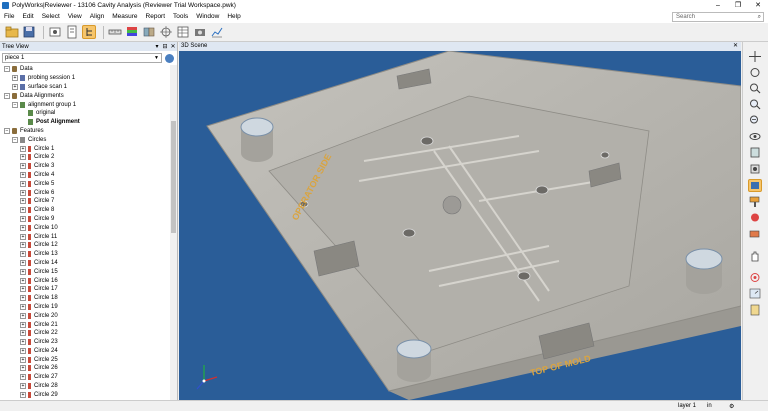 This screenshot has width=768, height=411. I want to click on close-button: ✕, so click(758, 5).